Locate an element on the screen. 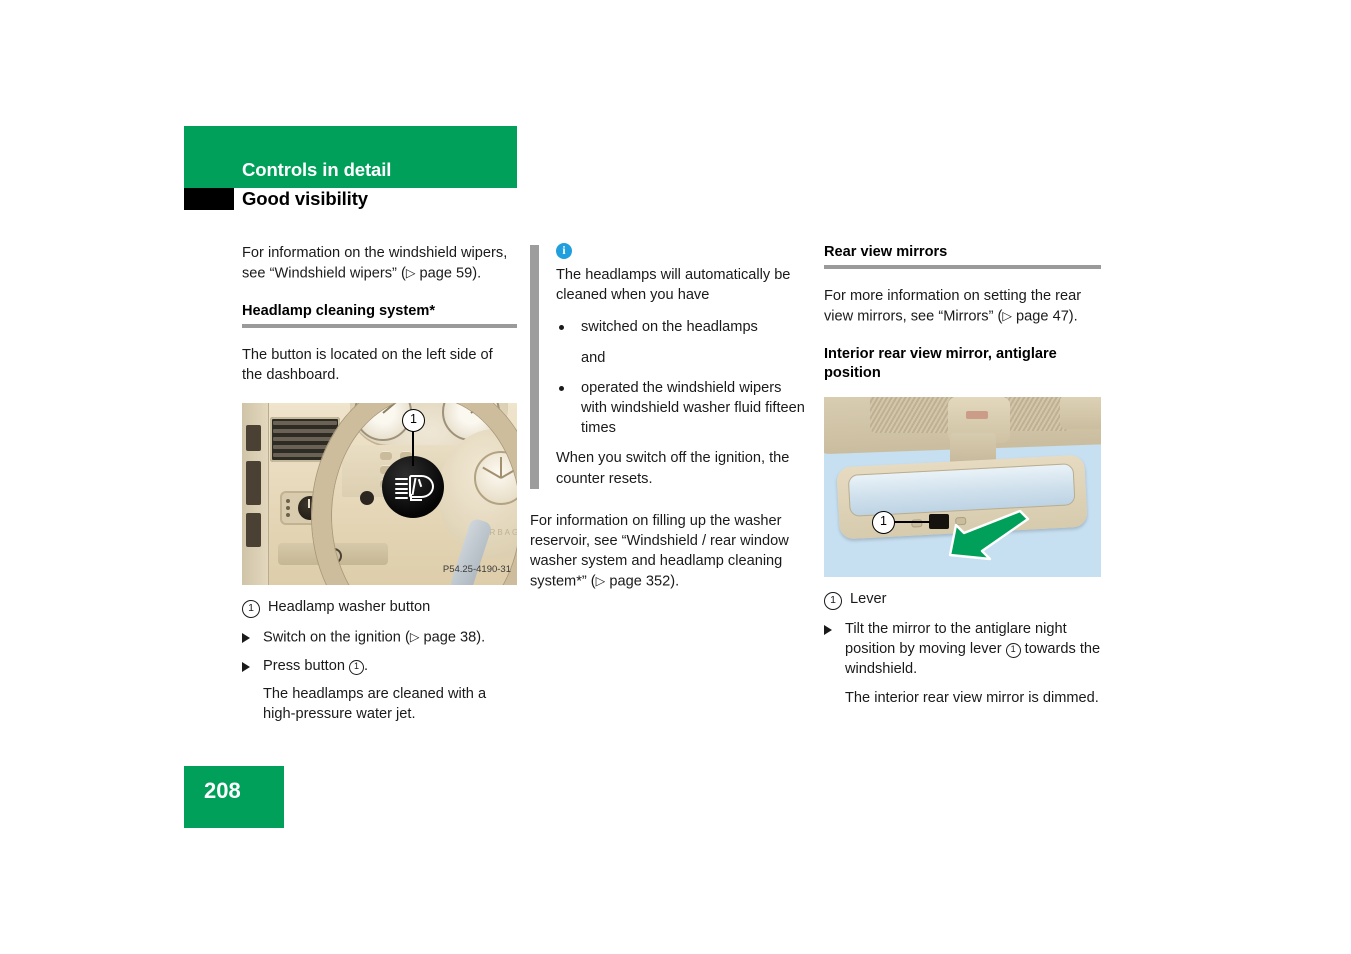 The width and height of the screenshot is (1351, 954). rear-view-mirror-figure: 1 is located at coordinates (962, 486).